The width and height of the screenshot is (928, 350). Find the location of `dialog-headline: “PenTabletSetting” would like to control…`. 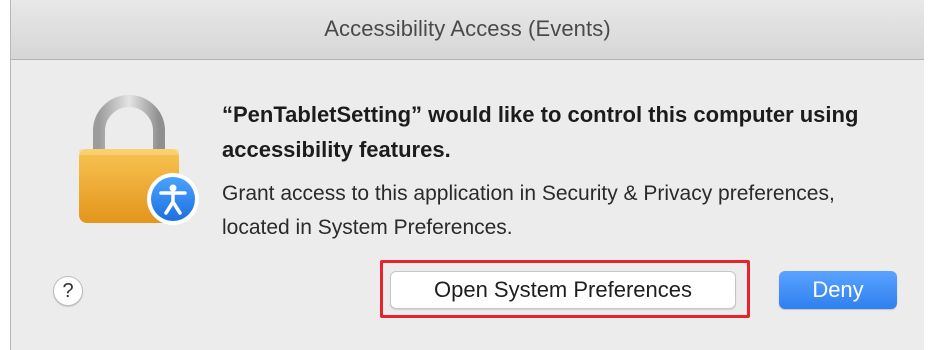

dialog-headline: “PenTabletSetting” would like to control… is located at coordinates (540, 132).